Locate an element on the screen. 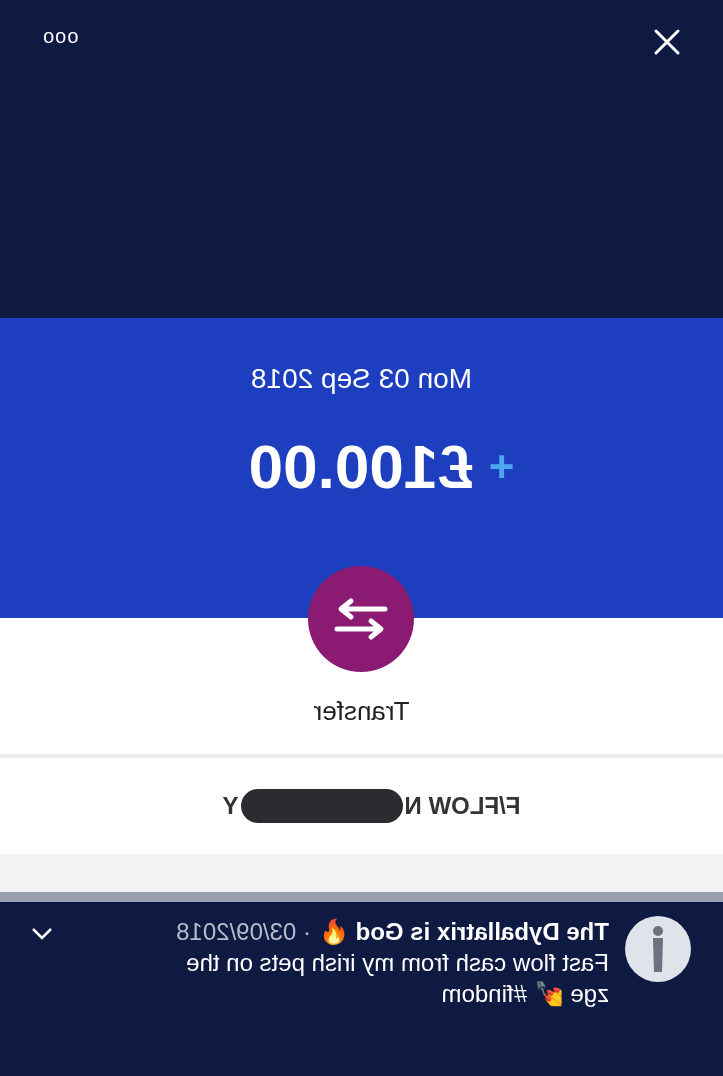  close-icon is located at coordinates (667, 42).